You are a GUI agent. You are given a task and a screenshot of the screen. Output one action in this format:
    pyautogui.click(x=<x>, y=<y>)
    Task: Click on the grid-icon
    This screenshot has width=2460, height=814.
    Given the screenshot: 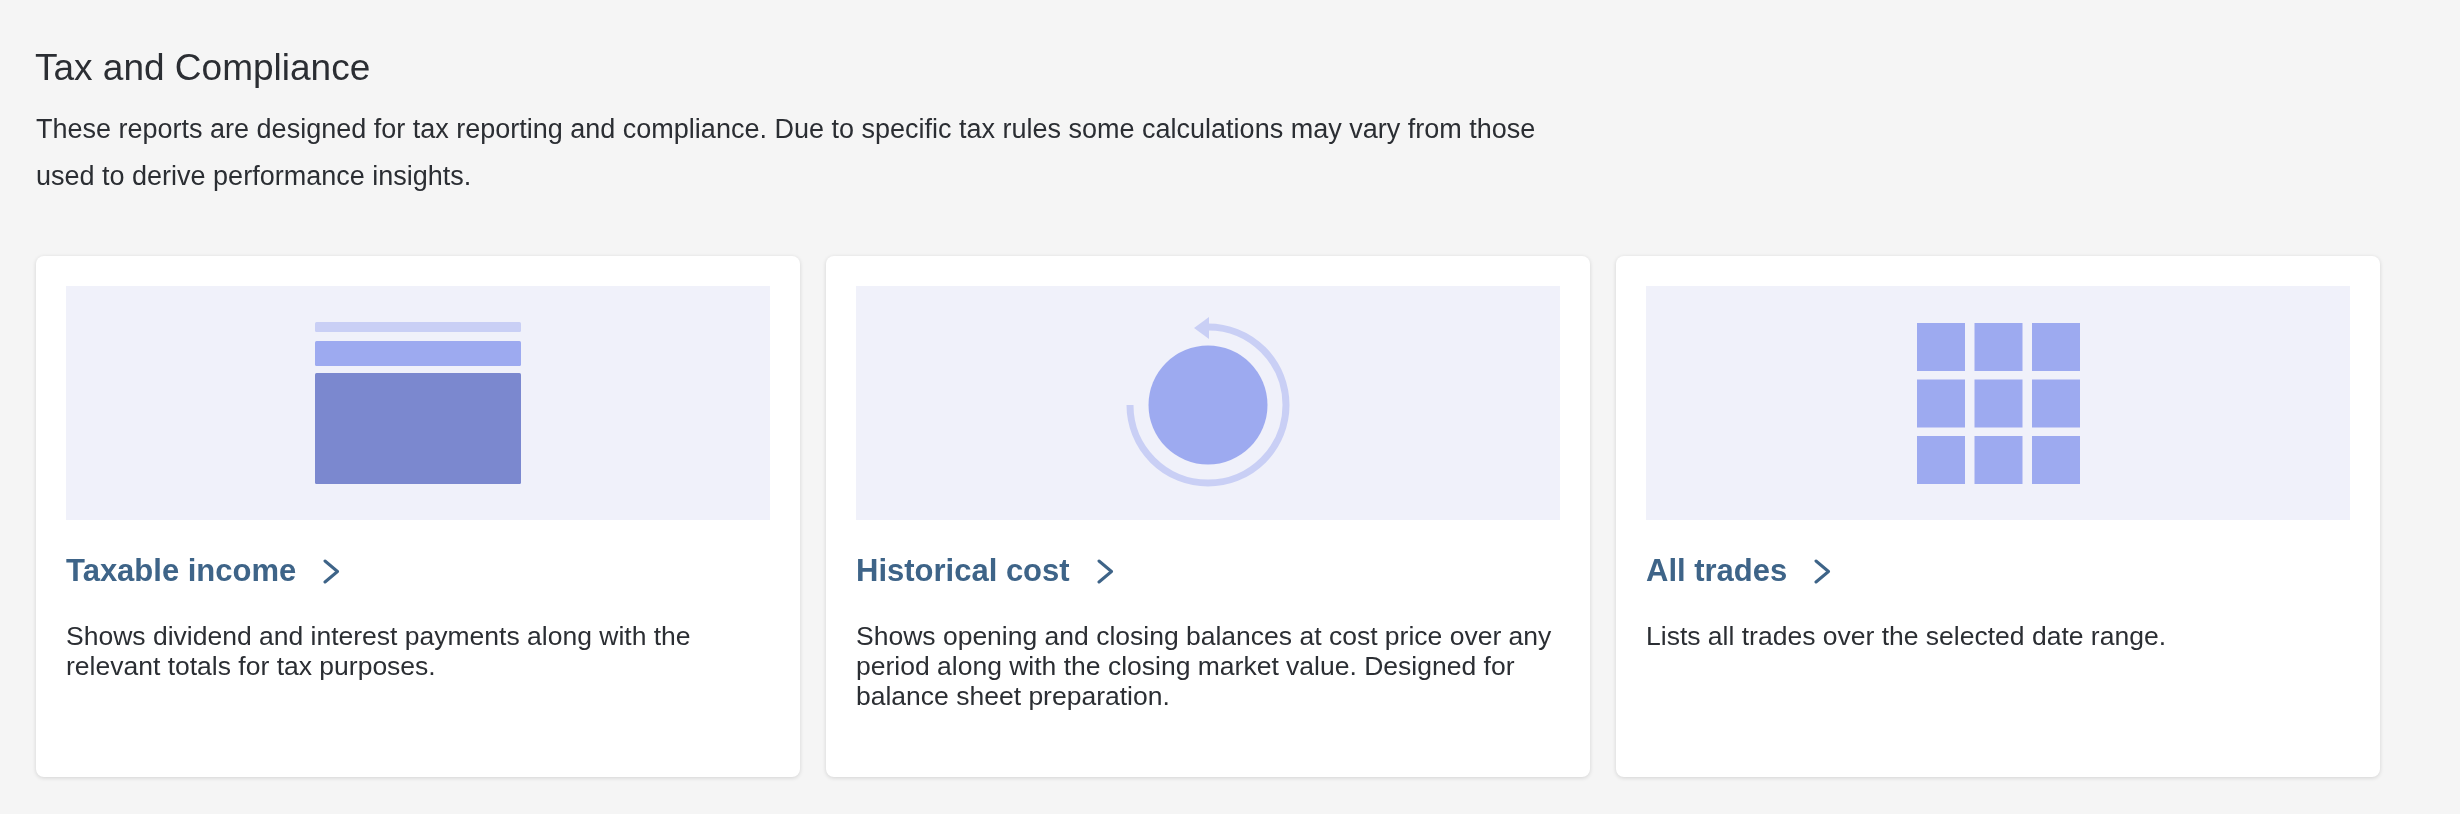 What is the action you would take?
    pyautogui.click(x=1998, y=403)
    